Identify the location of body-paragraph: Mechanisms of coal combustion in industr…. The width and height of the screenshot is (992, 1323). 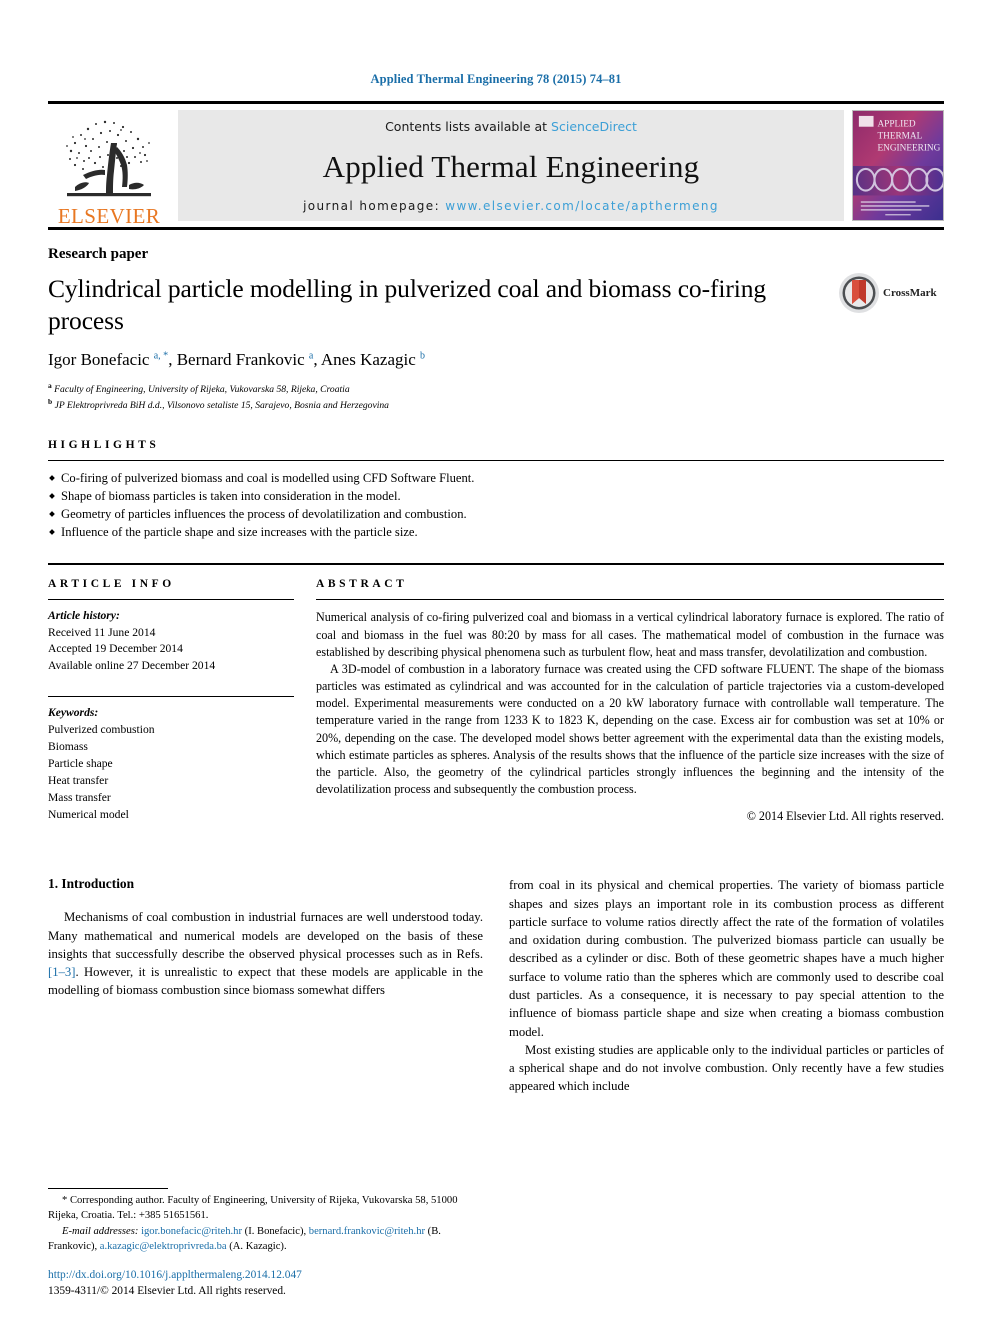
(265, 953).